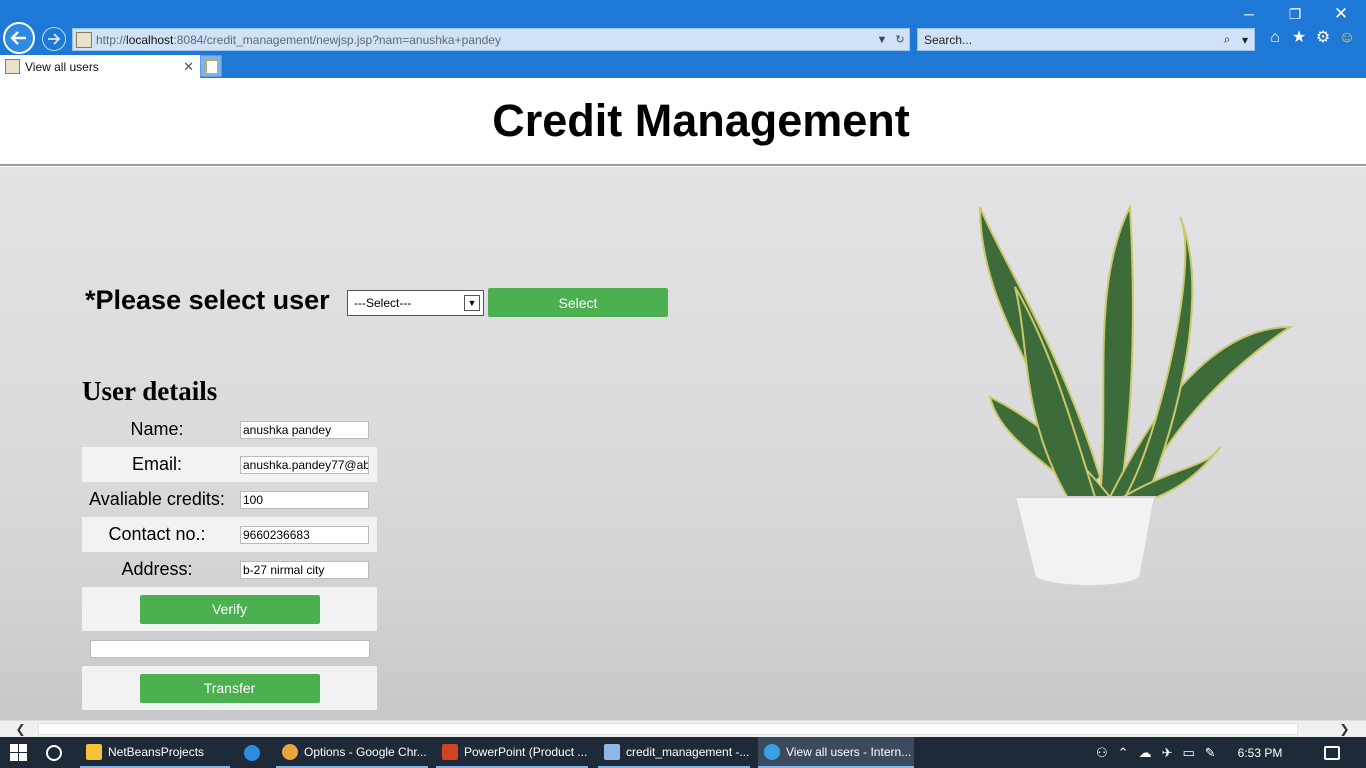 The image size is (1366, 768). What do you see at coordinates (578, 302) in the screenshot?
I see `select-button: Select` at bounding box center [578, 302].